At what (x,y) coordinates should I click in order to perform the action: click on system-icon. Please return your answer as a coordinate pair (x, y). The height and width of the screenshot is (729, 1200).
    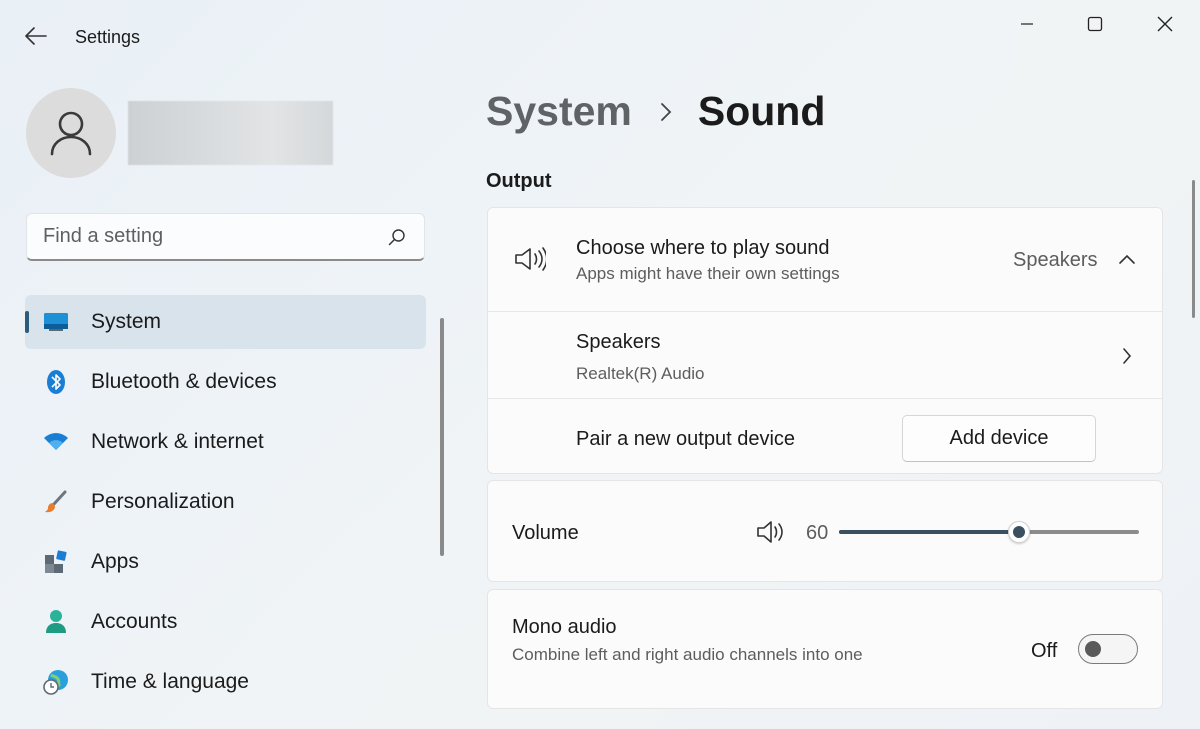
    Looking at the image, I should click on (56, 322).